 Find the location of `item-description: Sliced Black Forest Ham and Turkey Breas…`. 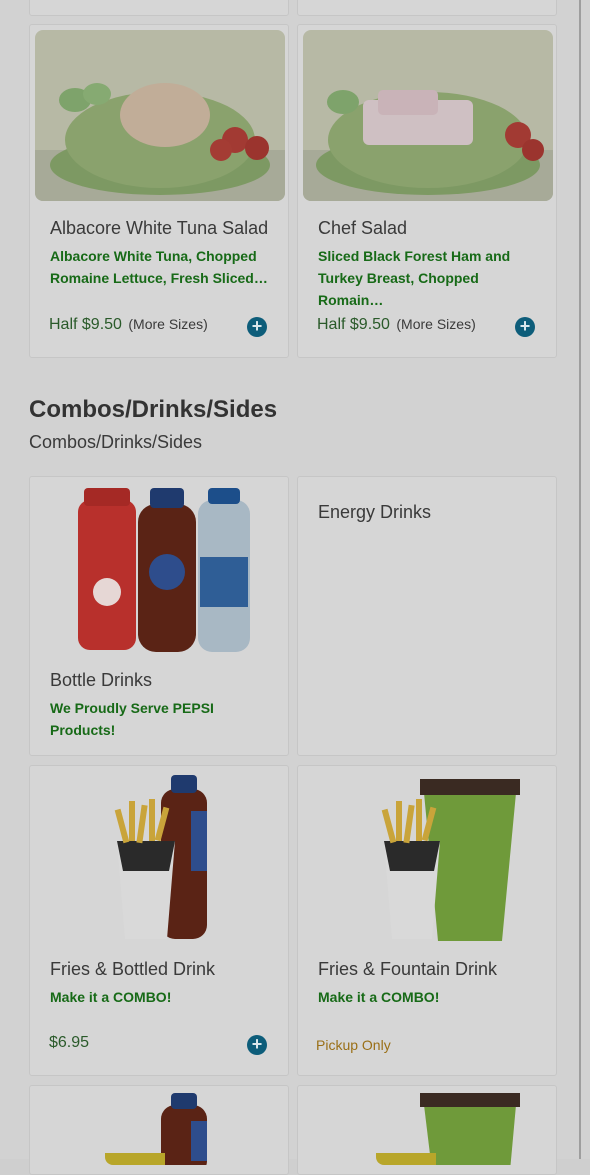

item-description: Sliced Black Forest Ham and Turkey Breas… is located at coordinates (414, 278).